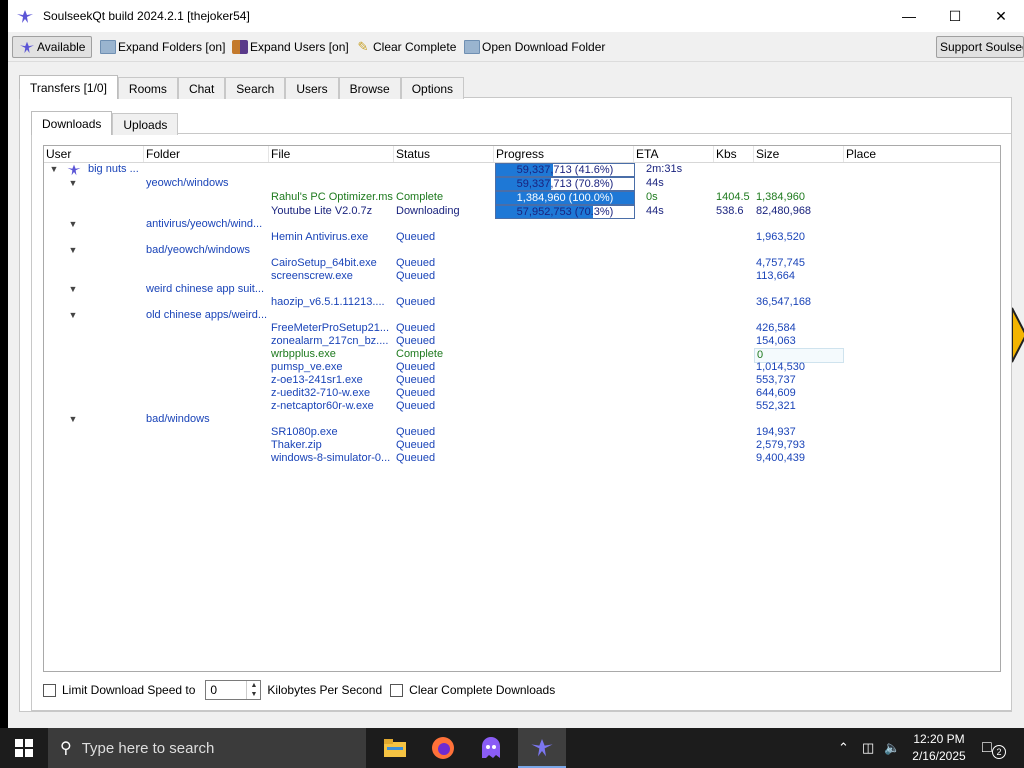 This screenshot has height=768, width=1024. What do you see at coordinates (843, 748) in the screenshot?
I see `show-hidden-icons-button: ⌃` at bounding box center [843, 748].